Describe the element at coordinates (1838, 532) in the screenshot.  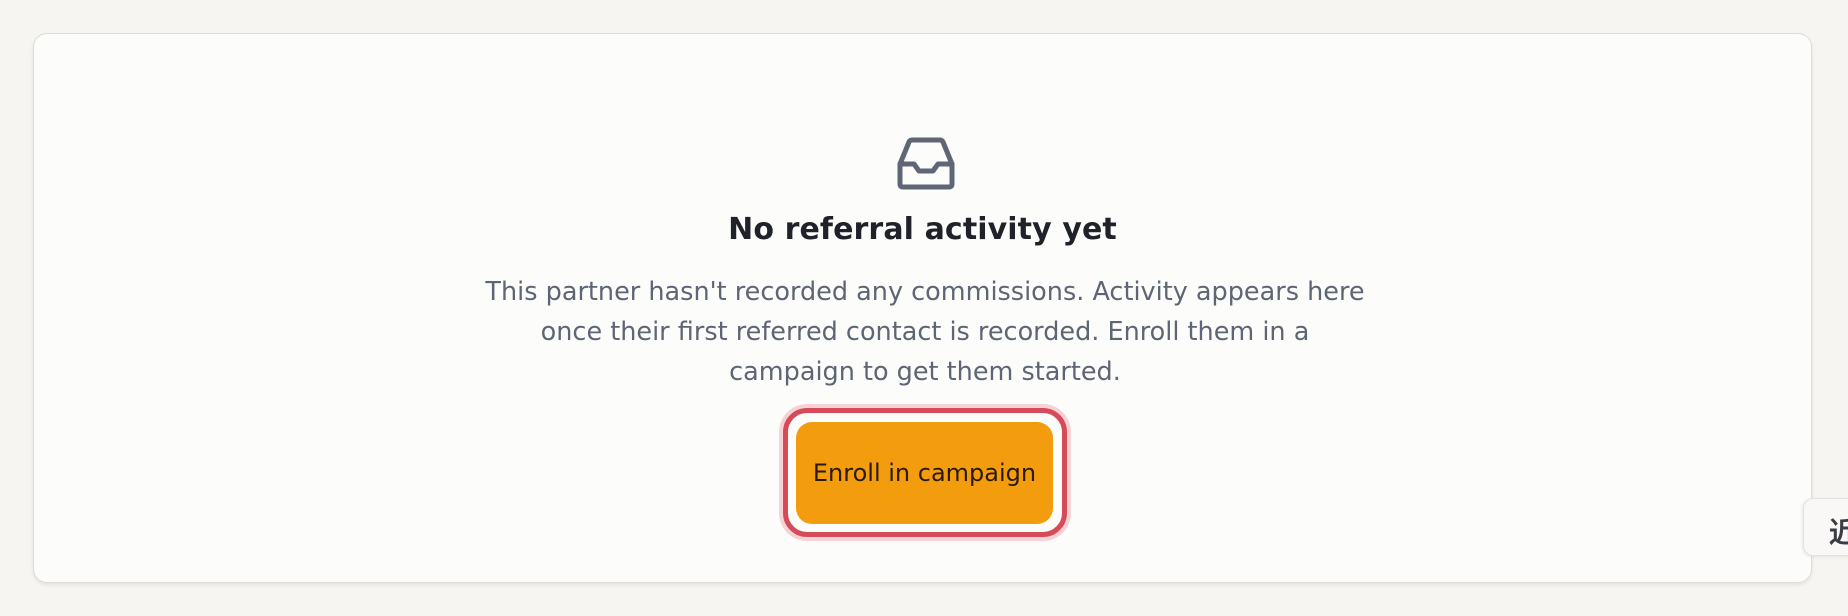
I see `feedback-icon: 近` at that location.